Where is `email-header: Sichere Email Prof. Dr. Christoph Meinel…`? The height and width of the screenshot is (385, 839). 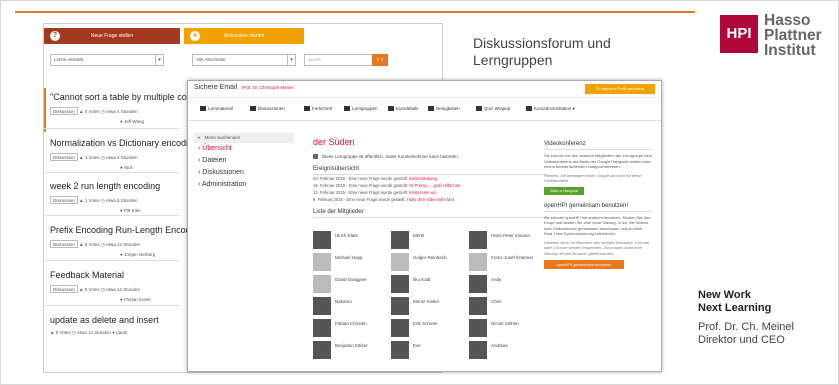
email-header: Sichere Email Prof. Dr. Christoph Meinel… is located at coordinates (424, 89).